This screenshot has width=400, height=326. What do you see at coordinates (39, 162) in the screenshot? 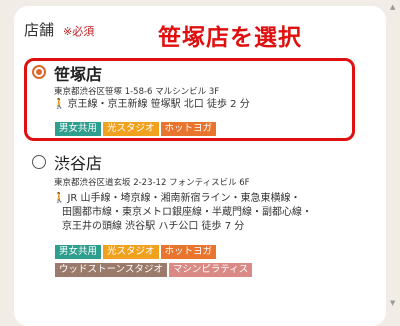
I see `radio-shibuya` at bounding box center [39, 162].